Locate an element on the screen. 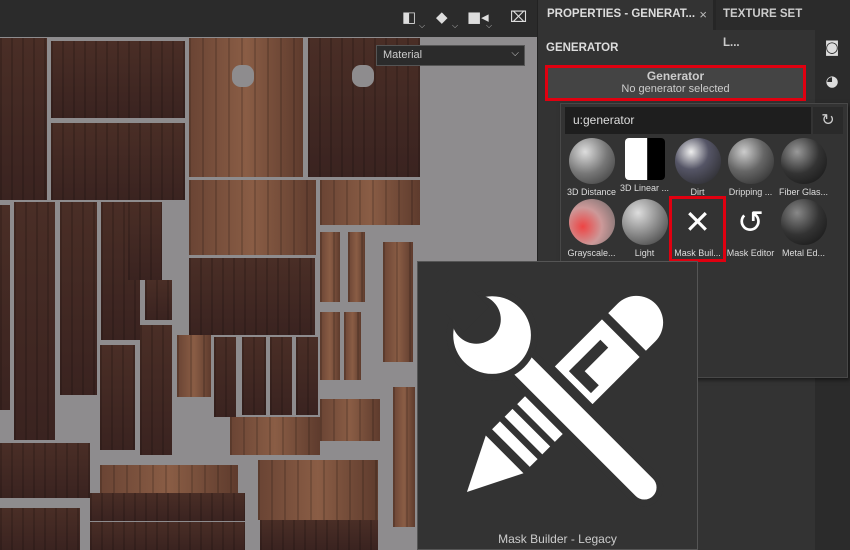 The image size is (850, 550). generator-label: 3D Distance is located at coordinates (591, 192).